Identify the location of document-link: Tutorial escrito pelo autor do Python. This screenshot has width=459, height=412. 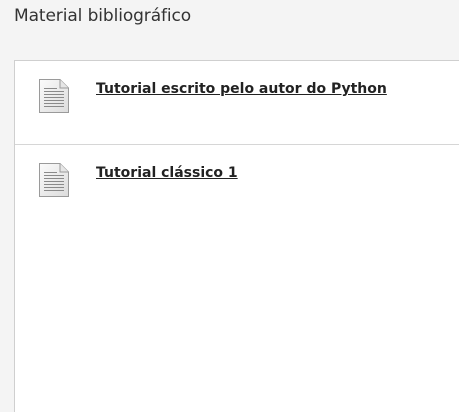
(241, 89).